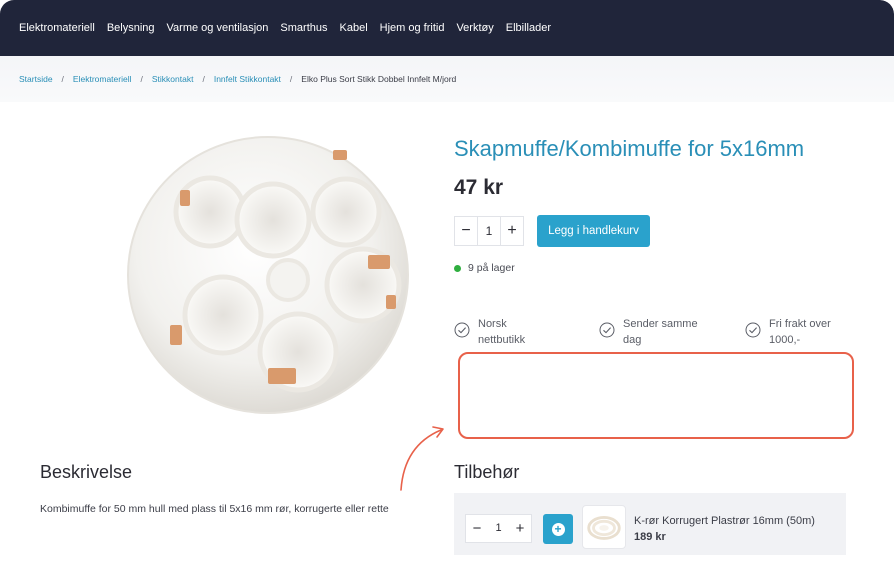 The image size is (894, 573). What do you see at coordinates (520, 528) in the screenshot?
I see `accessory-quantity-increase-button: +` at bounding box center [520, 528].